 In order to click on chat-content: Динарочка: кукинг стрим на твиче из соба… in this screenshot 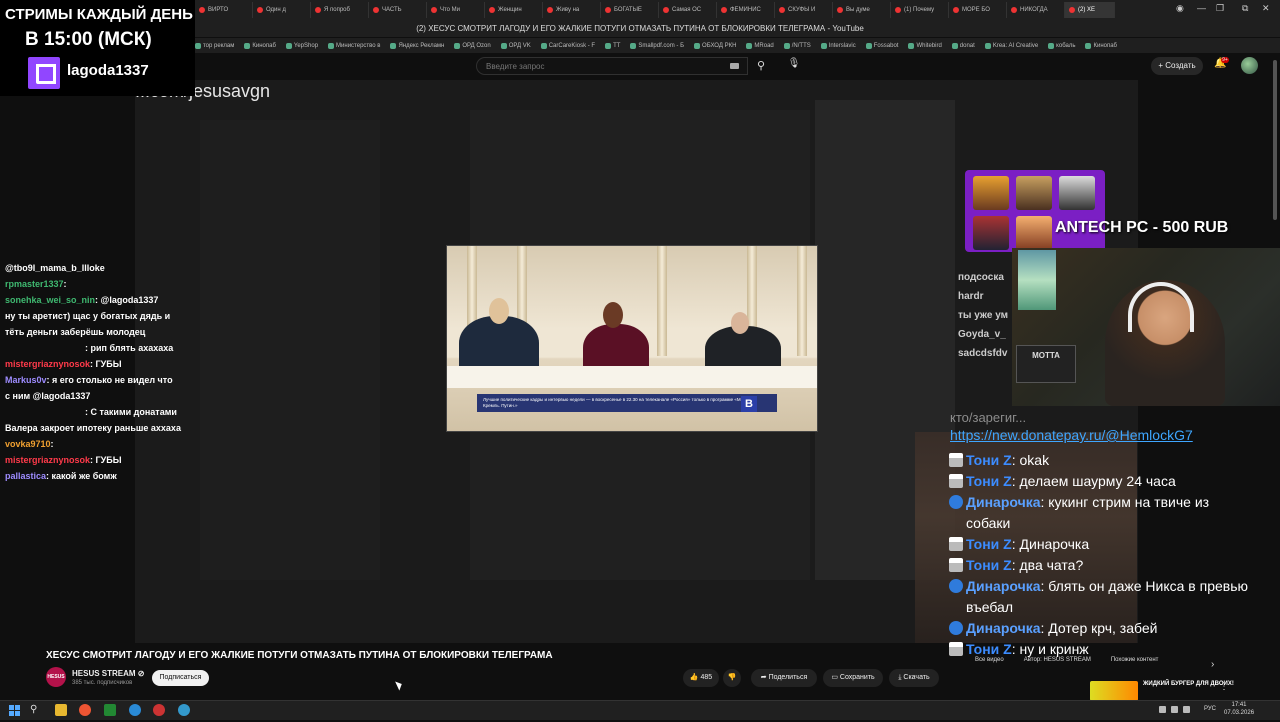, I will do `click(1107, 513)`.